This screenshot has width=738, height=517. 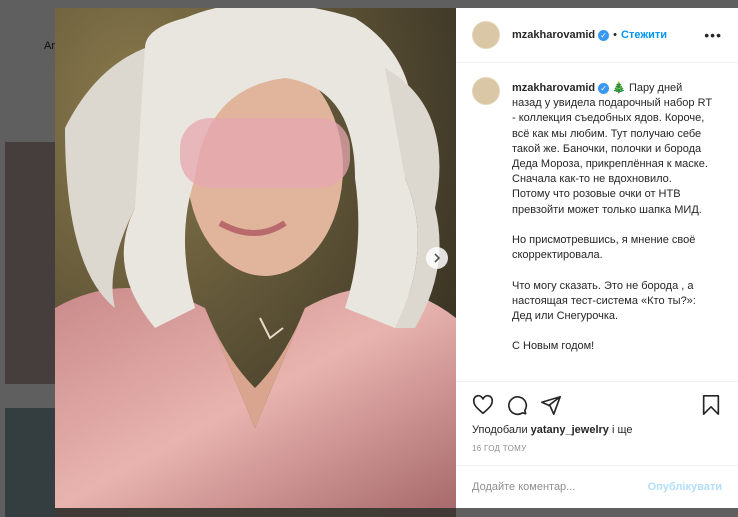 What do you see at coordinates (560, 487) in the screenshot?
I see `comment-input` at bounding box center [560, 487].